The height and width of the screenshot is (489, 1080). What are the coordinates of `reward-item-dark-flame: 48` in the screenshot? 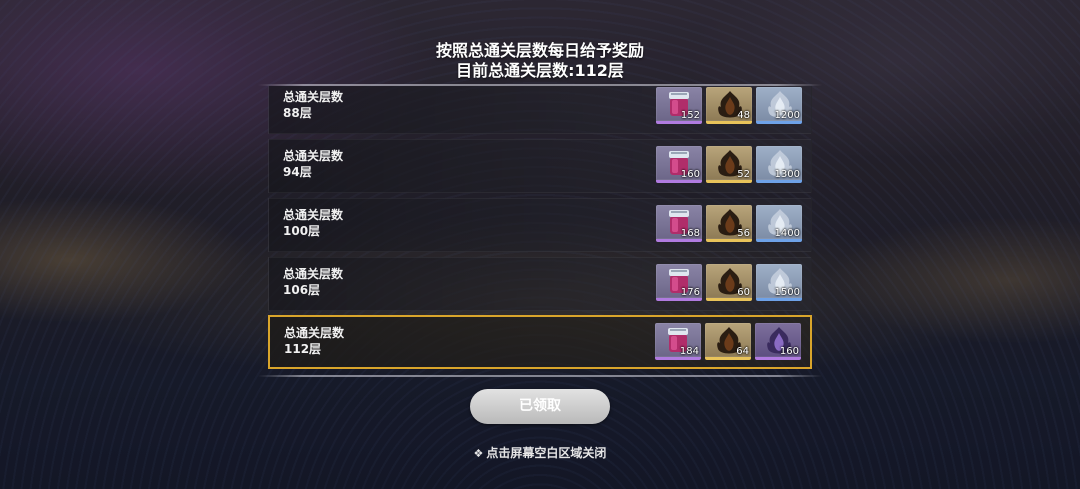 It's located at (729, 105).